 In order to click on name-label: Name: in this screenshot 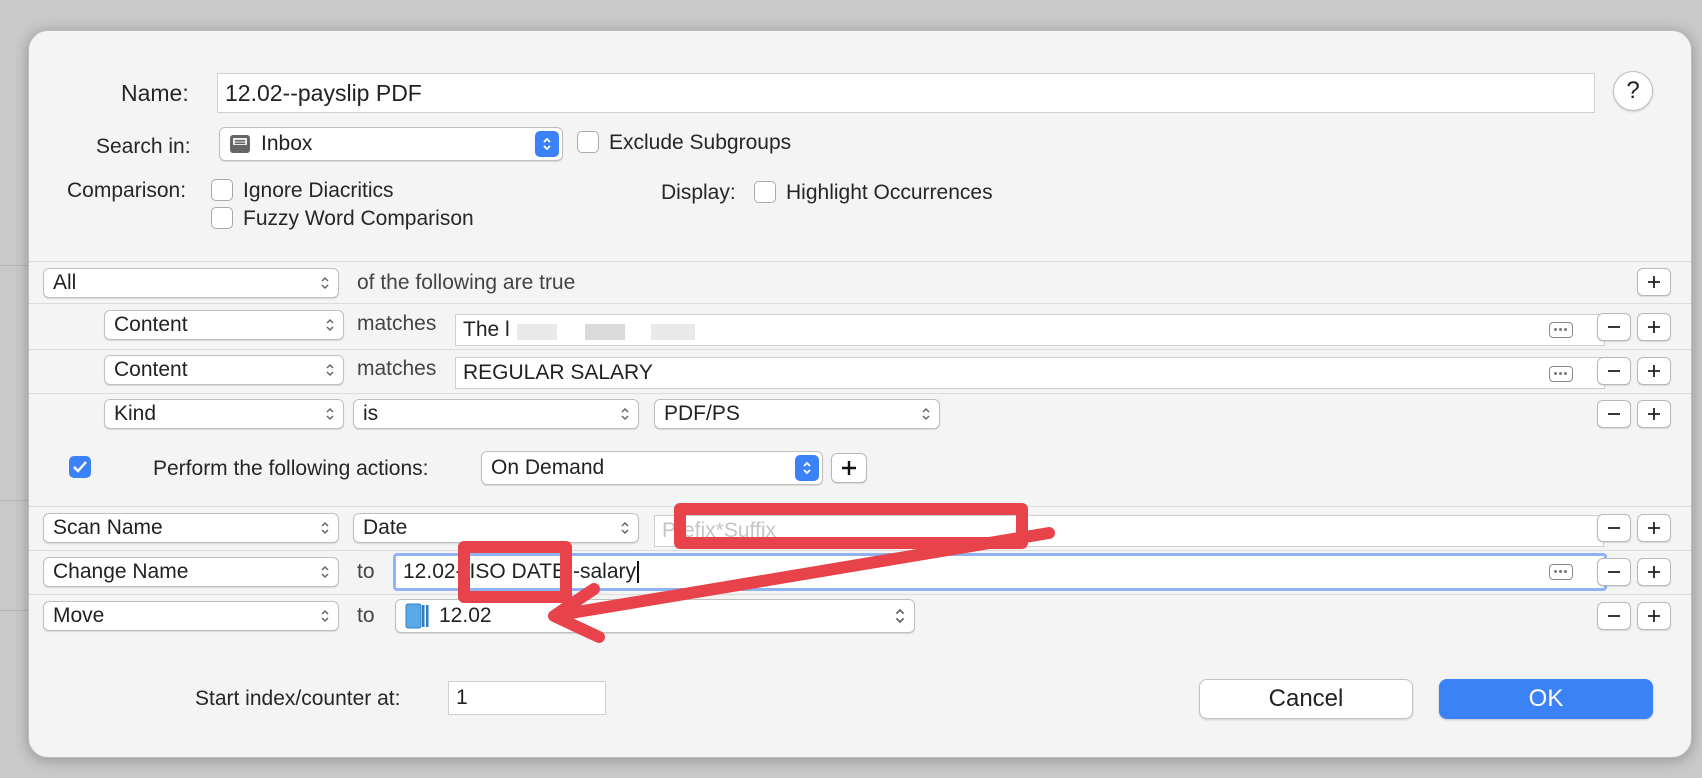, I will do `click(155, 93)`.